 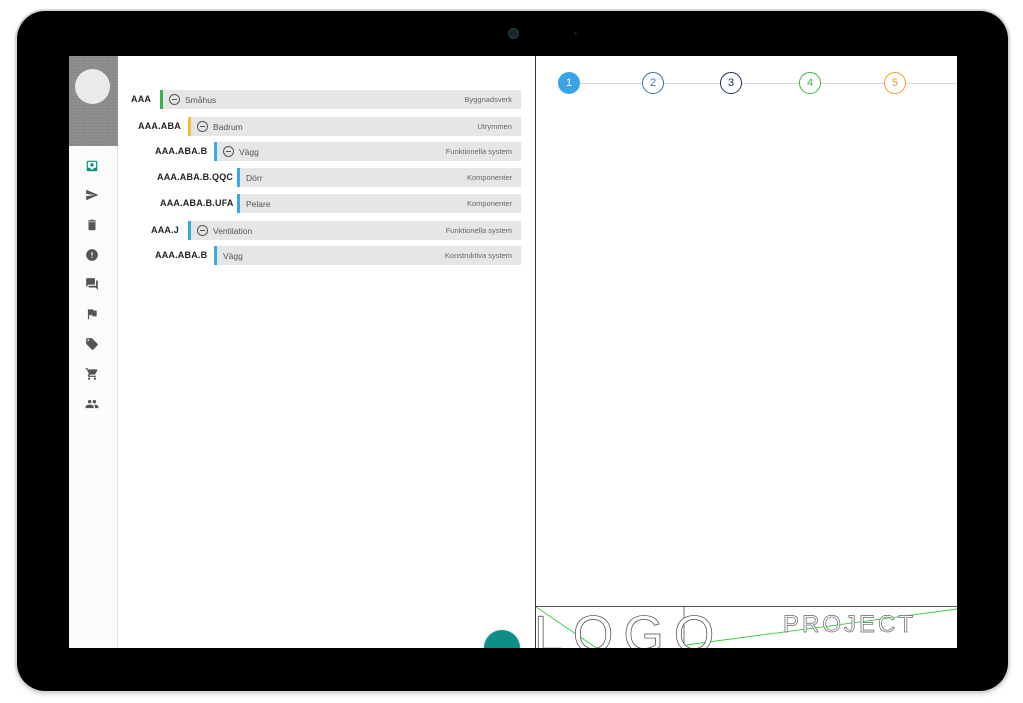 What do you see at coordinates (653, 83) in the screenshot?
I see `step-2: 2` at bounding box center [653, 83].